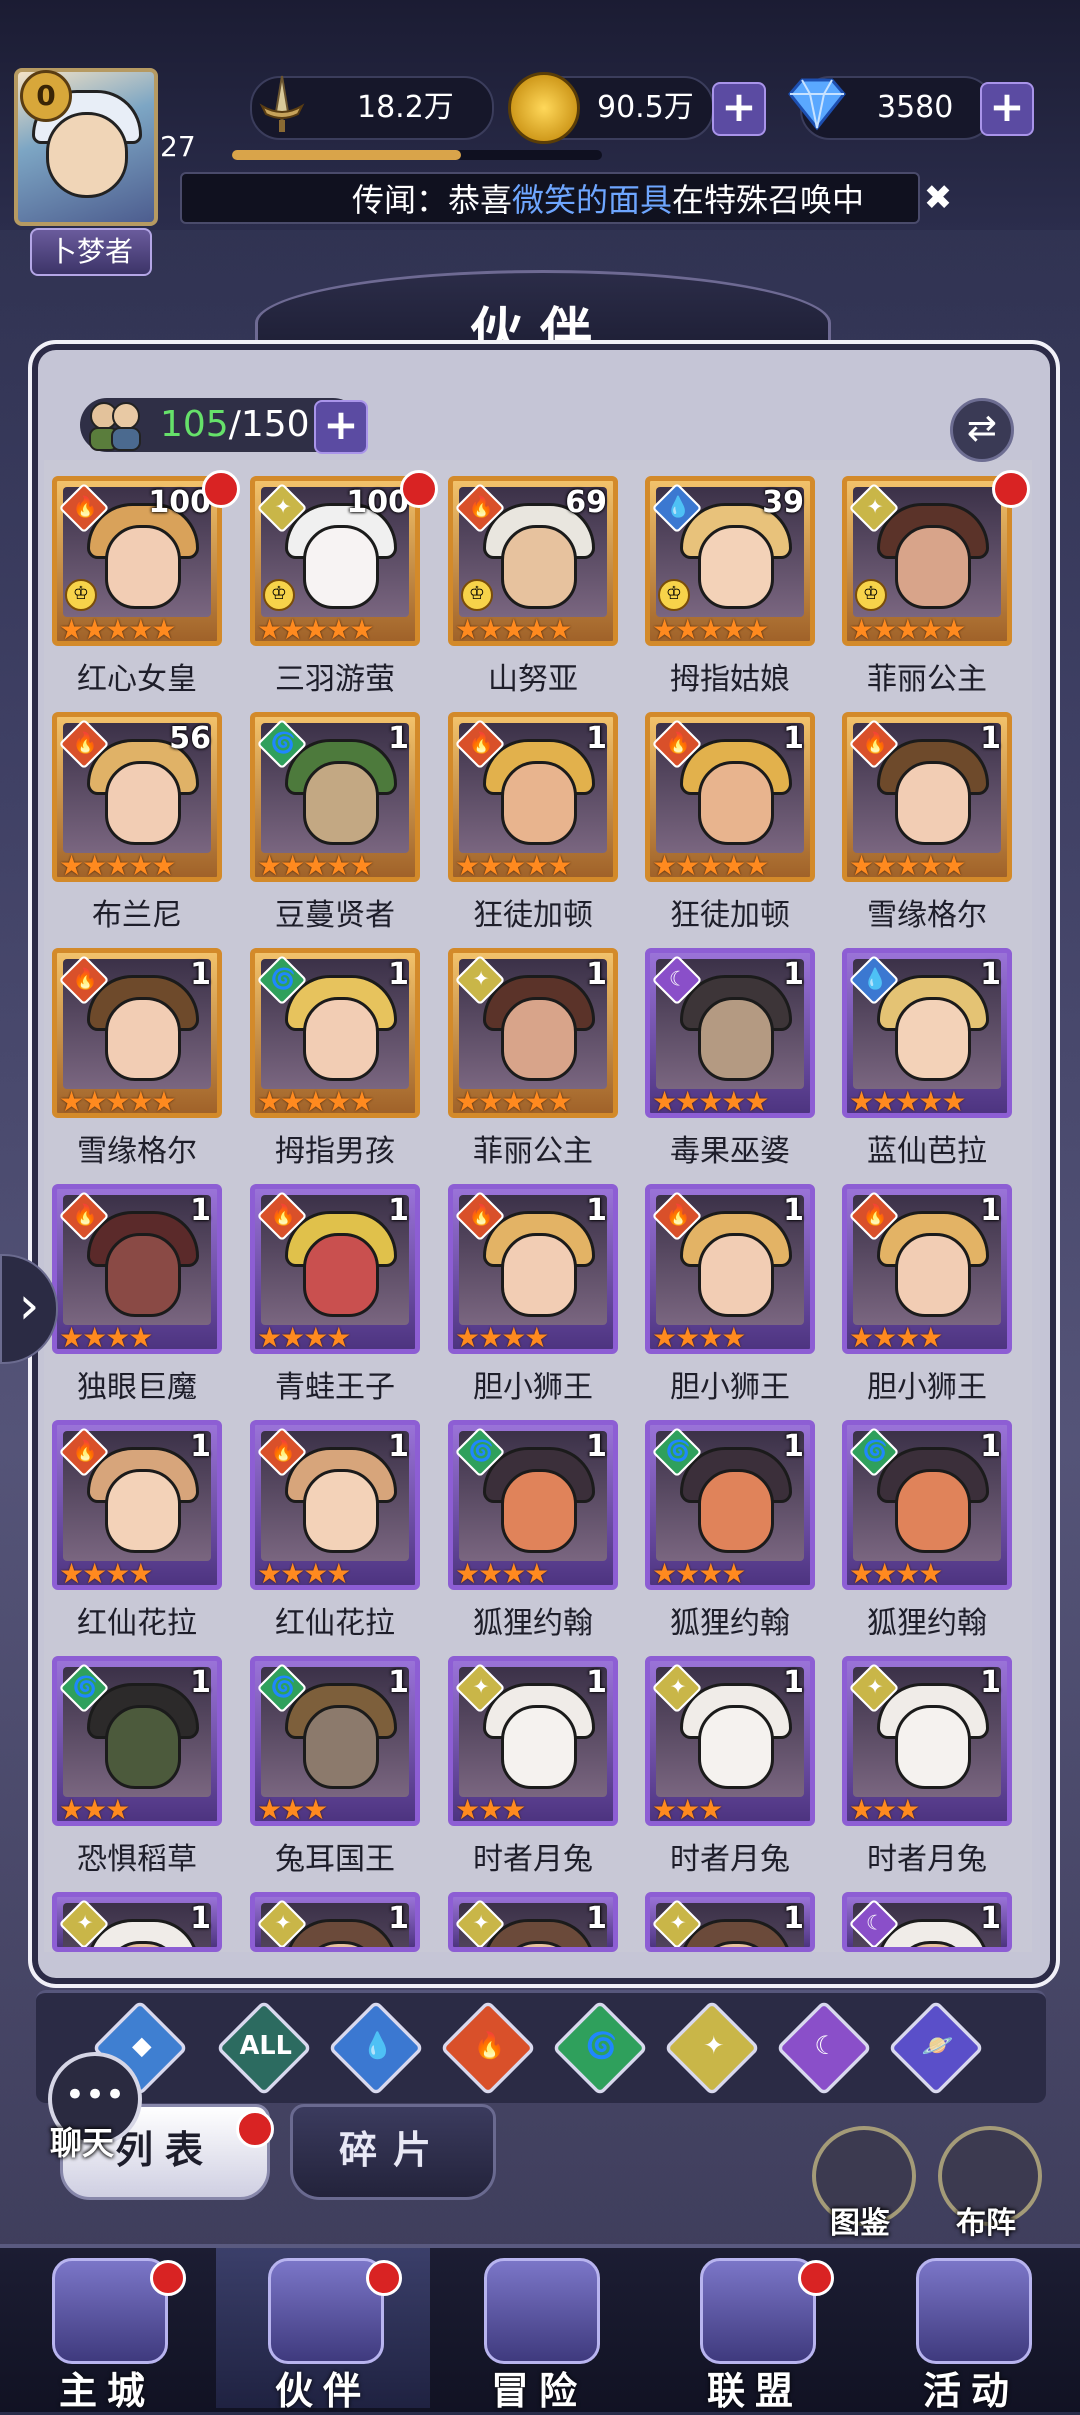  What do you see at coordinates (739, 109) in the screenshot?
I see `add-gold-button: +` at bounding box center [739, 109].